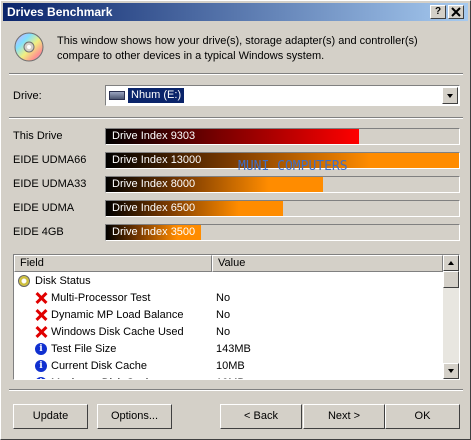  What do you see at coordinates (451, 371) in the screenshot?
I see `scroll-down-button` at bounding box center [451, 371].